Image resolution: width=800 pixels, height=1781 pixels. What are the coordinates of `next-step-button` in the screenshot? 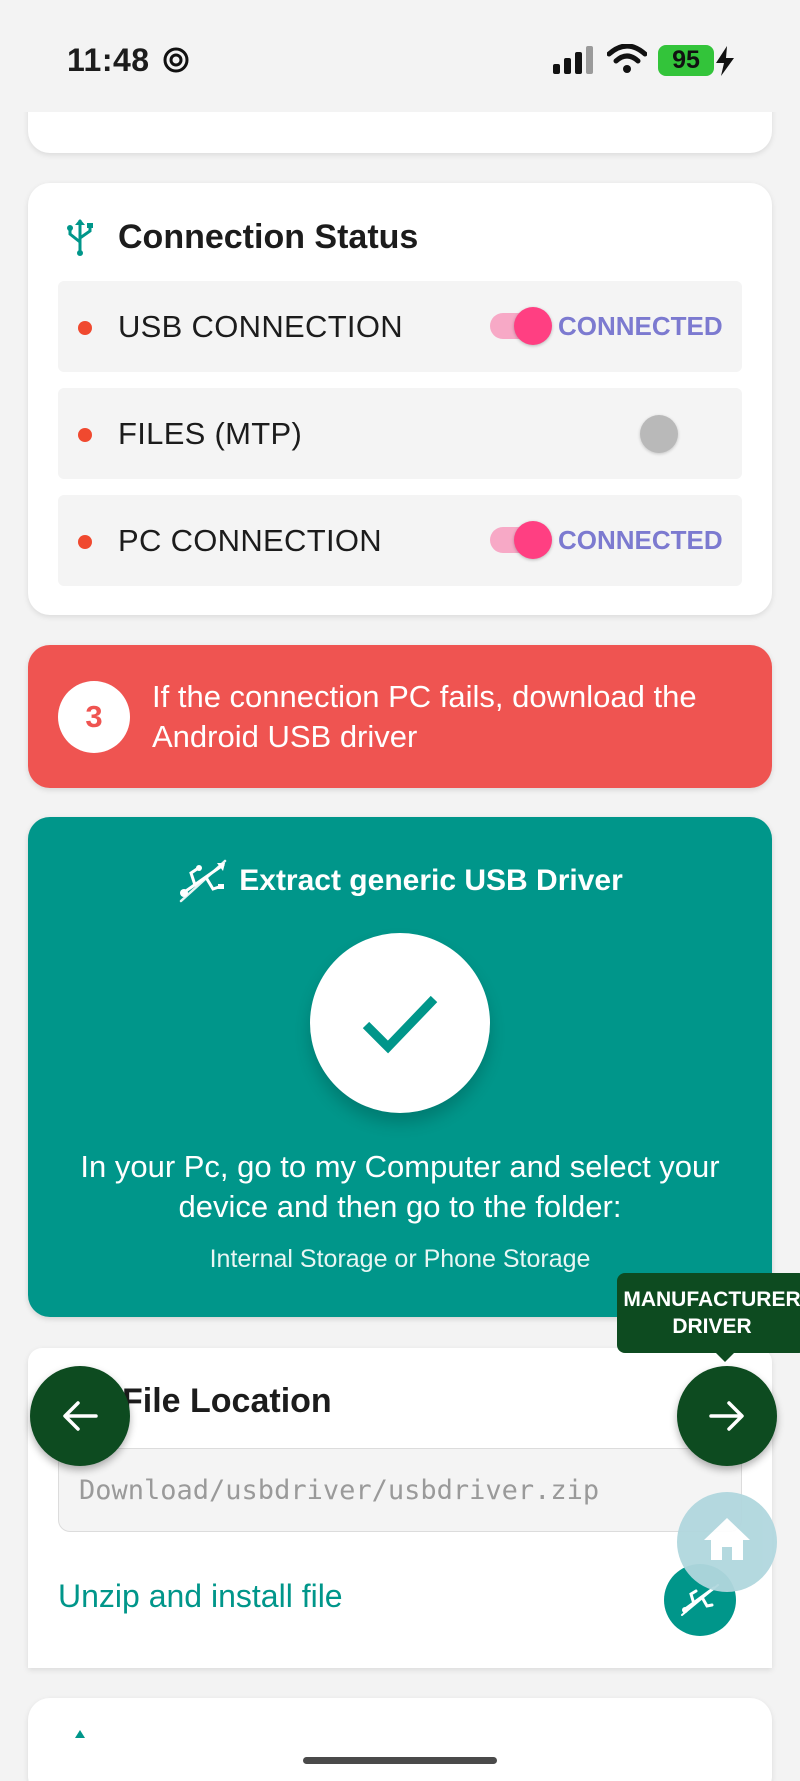 It's located at (727, 1416).